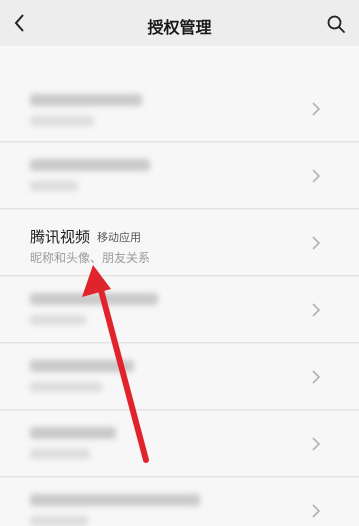 The height and width of the screenshot is (526, 359). I want to click on nav-bar: 授权管理, so click(179, 23).